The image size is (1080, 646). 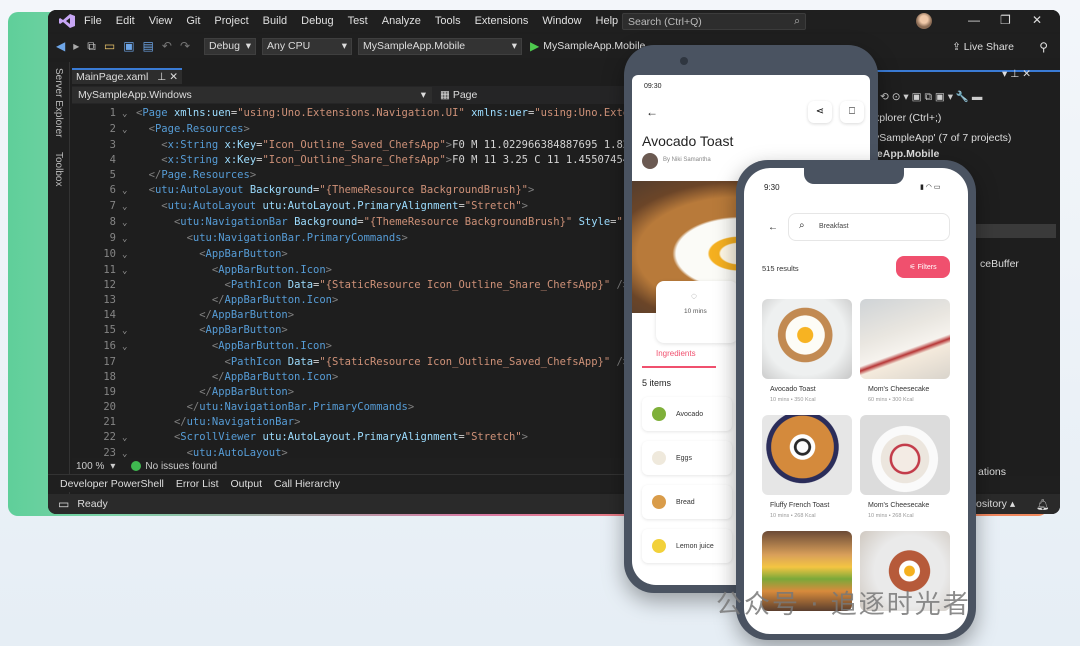 I want to click on list-item: Bread, so click(x=687, y=502).